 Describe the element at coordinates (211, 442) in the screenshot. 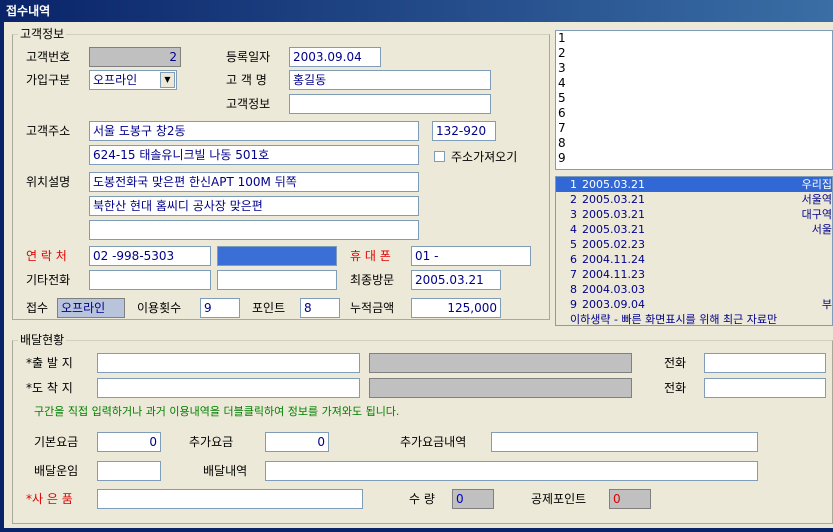

I see `extra-fee-label: 추가요금` at that location.